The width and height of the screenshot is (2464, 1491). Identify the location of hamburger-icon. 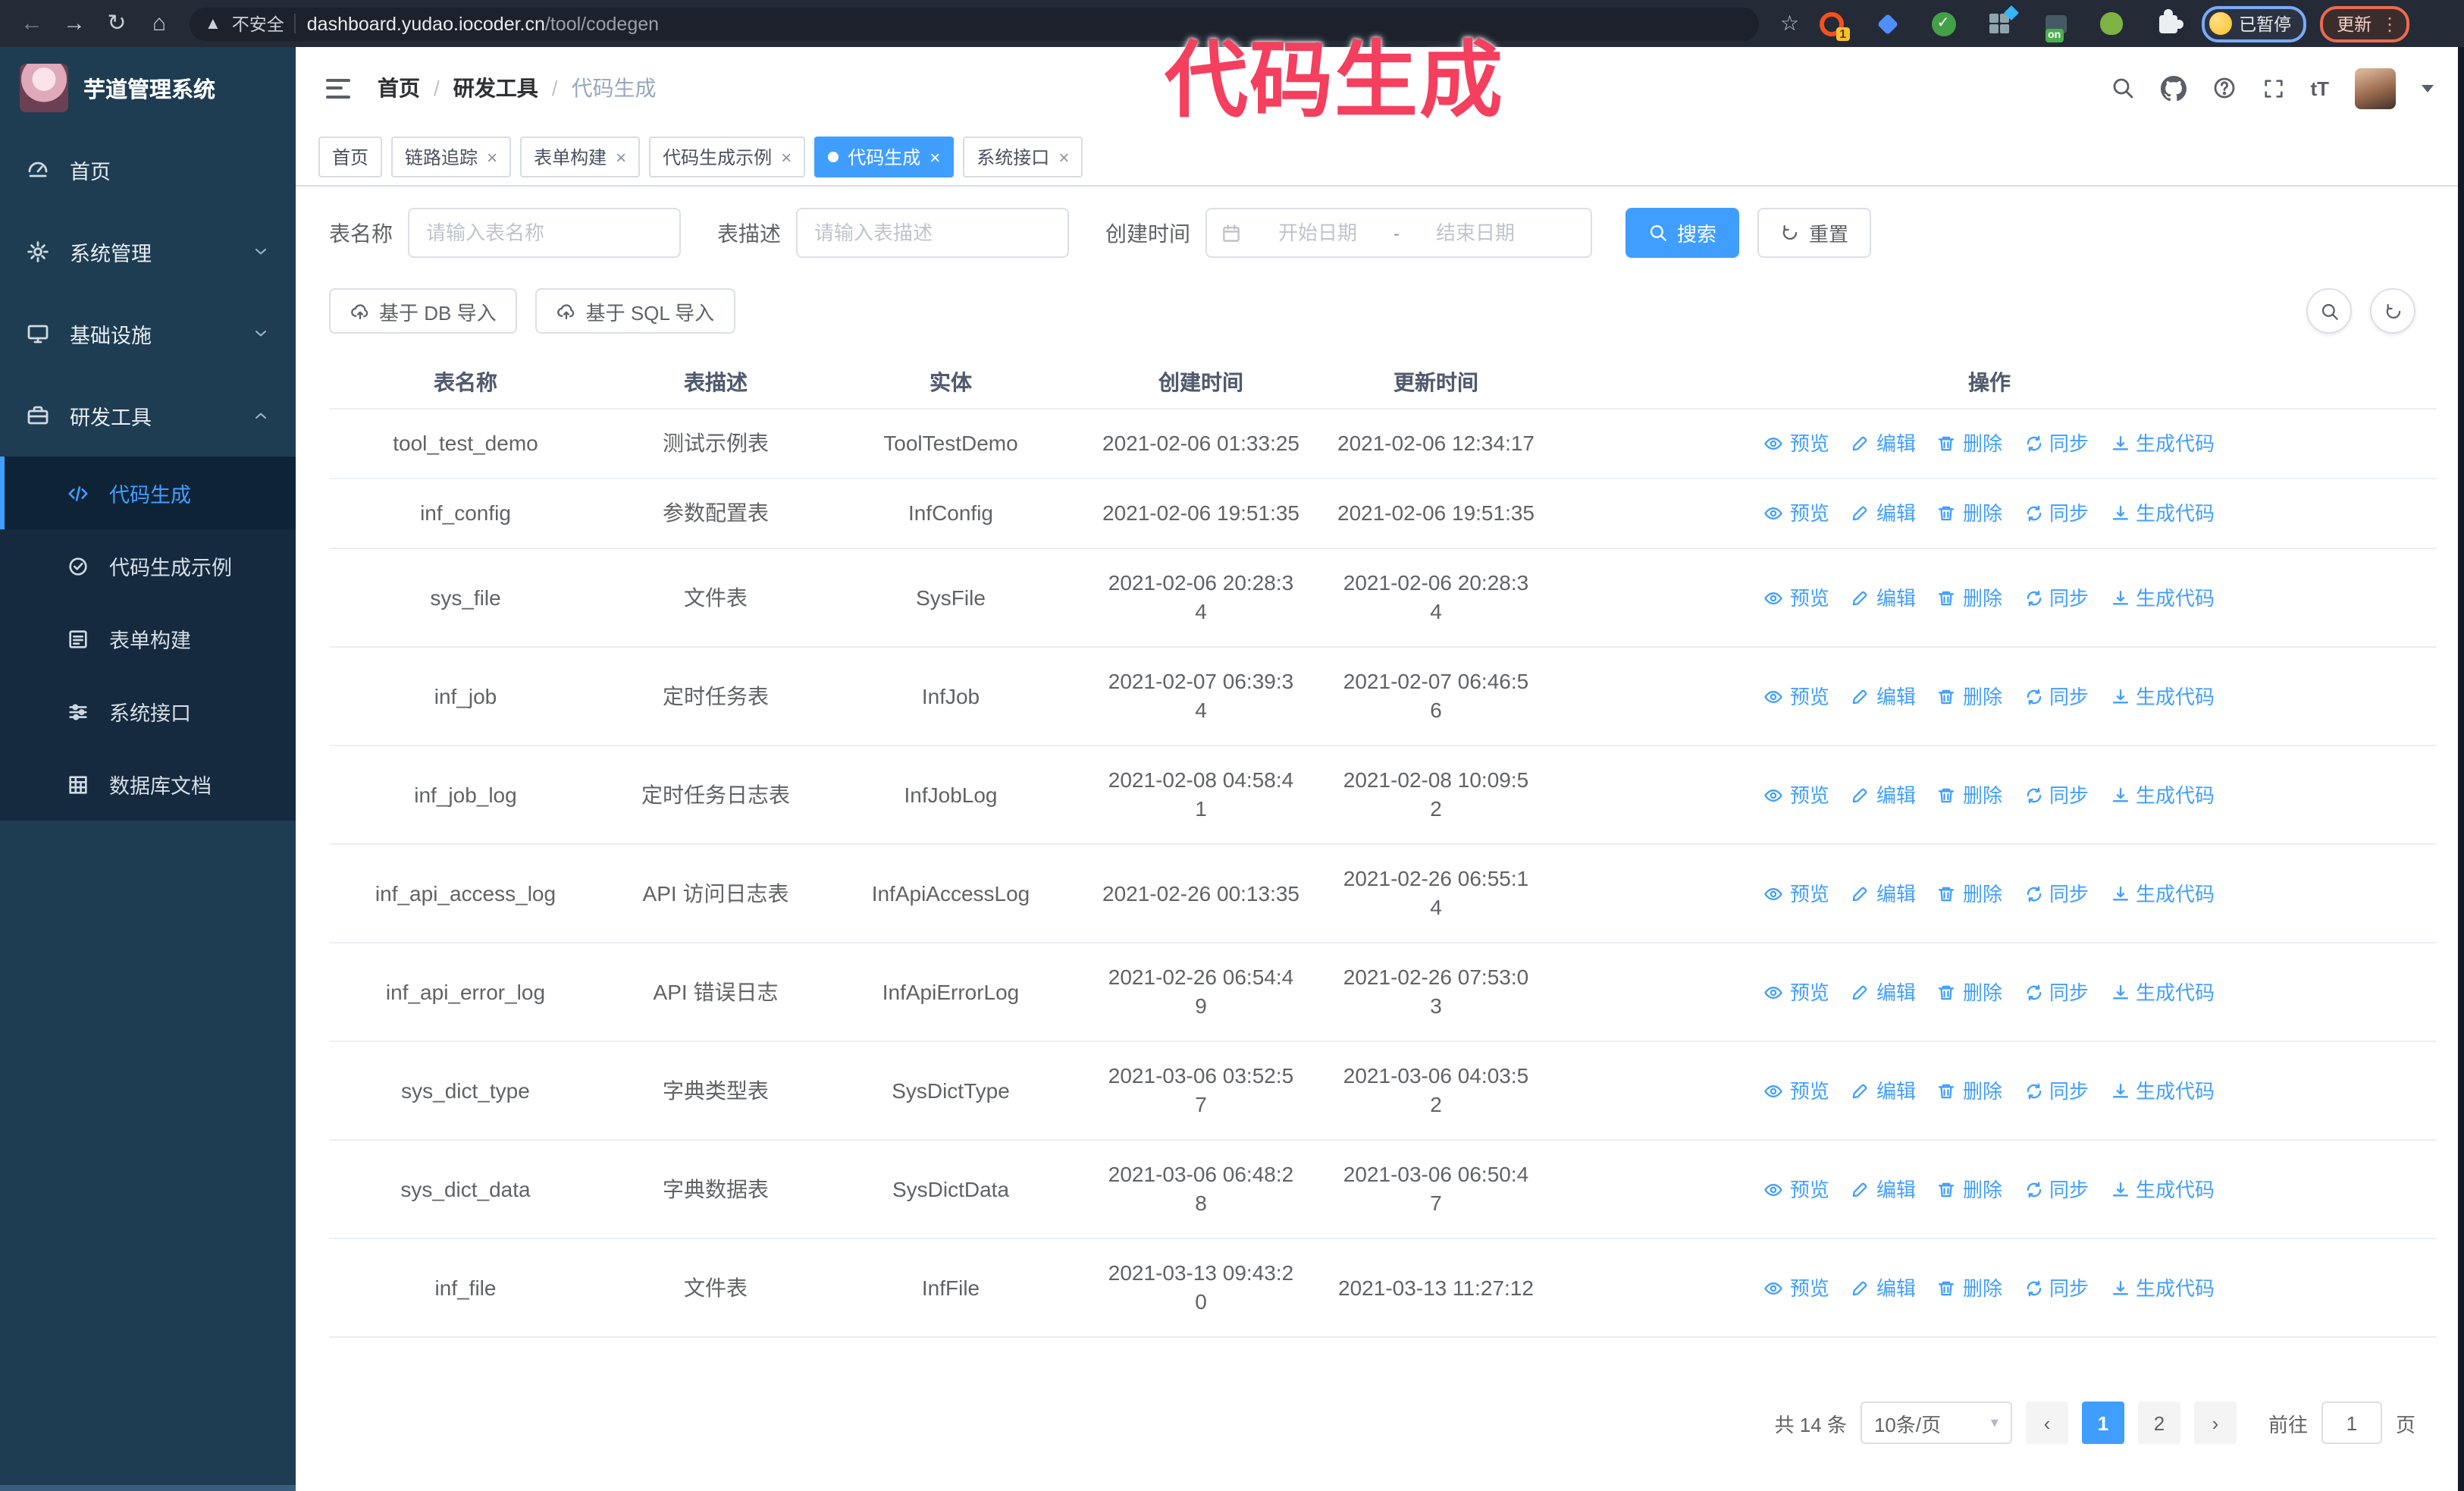
(338, 88).